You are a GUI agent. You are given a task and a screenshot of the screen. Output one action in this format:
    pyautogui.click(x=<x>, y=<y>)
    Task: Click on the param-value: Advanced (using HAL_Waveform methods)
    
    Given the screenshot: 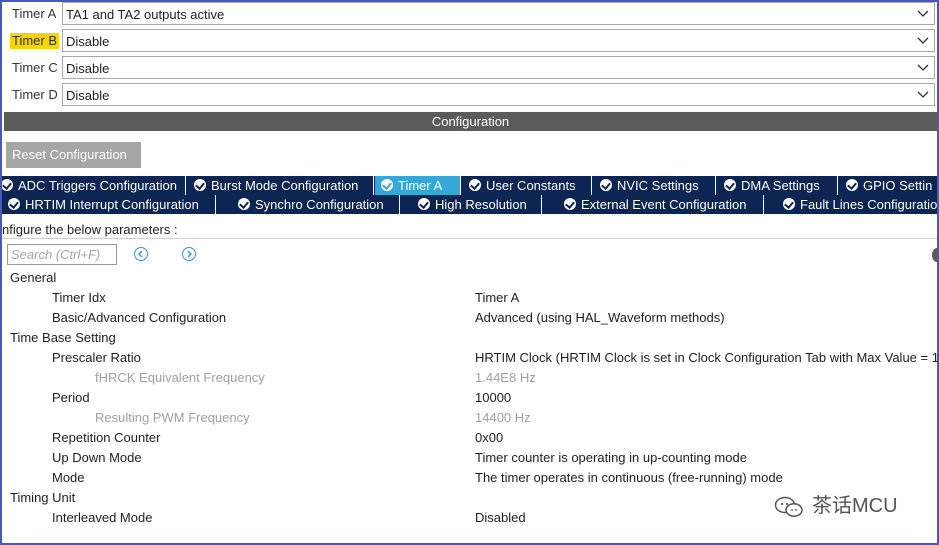 What is the action you would take?
    pyautogui.click(x=600, y=318)
    